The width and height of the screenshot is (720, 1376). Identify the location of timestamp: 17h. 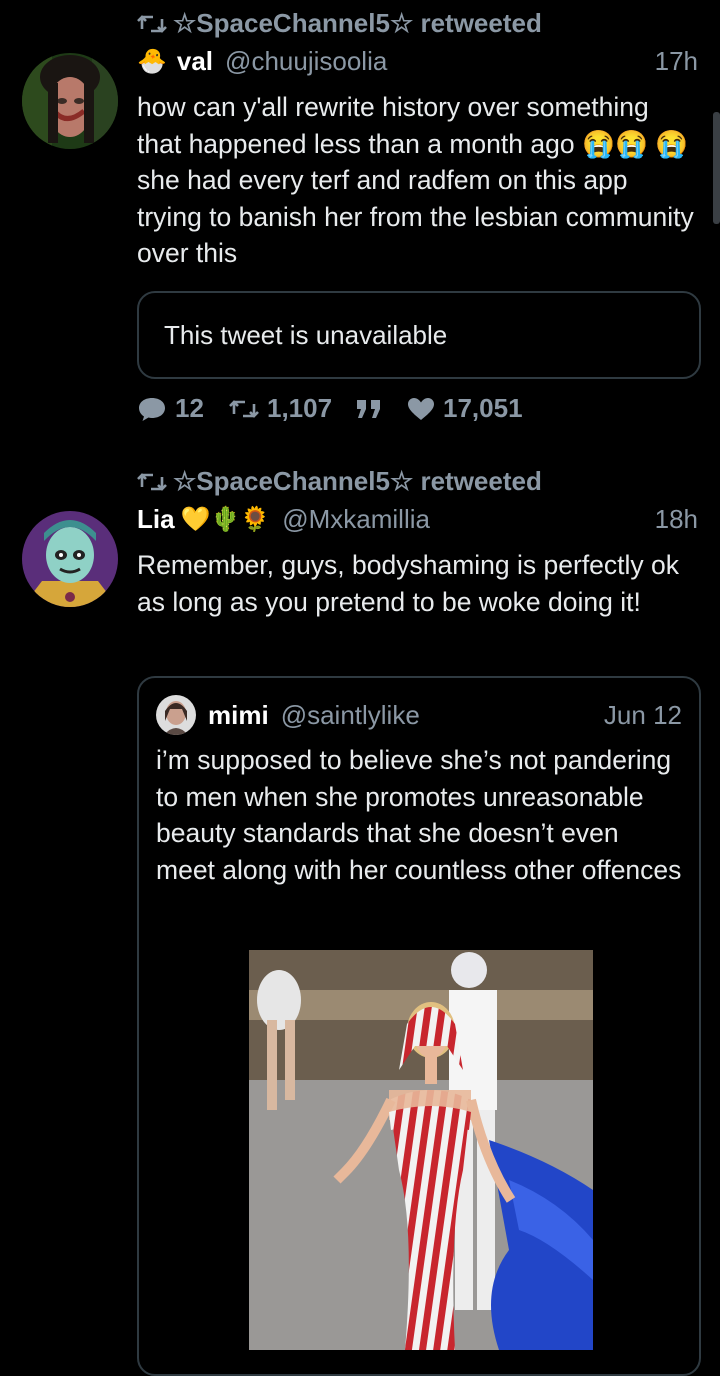
(676, 61).